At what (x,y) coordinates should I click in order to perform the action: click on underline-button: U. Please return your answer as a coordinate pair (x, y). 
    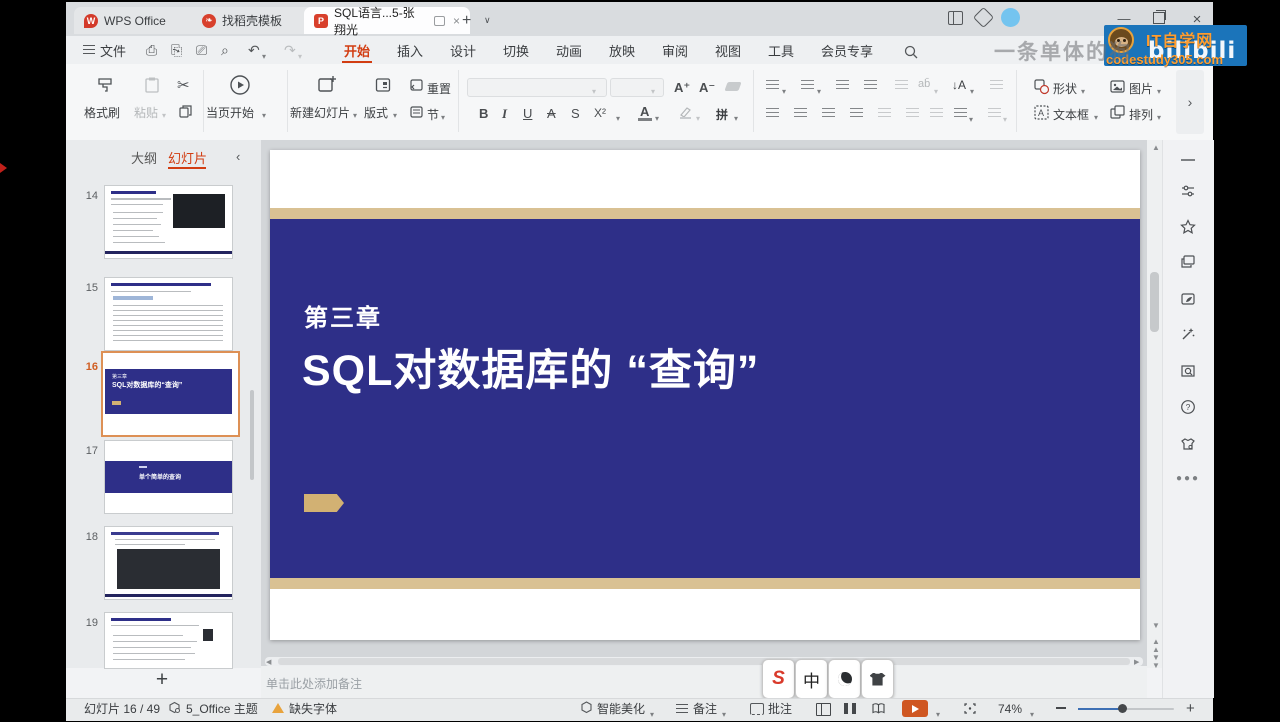
    Looking at the image, I should click on (527, 113).